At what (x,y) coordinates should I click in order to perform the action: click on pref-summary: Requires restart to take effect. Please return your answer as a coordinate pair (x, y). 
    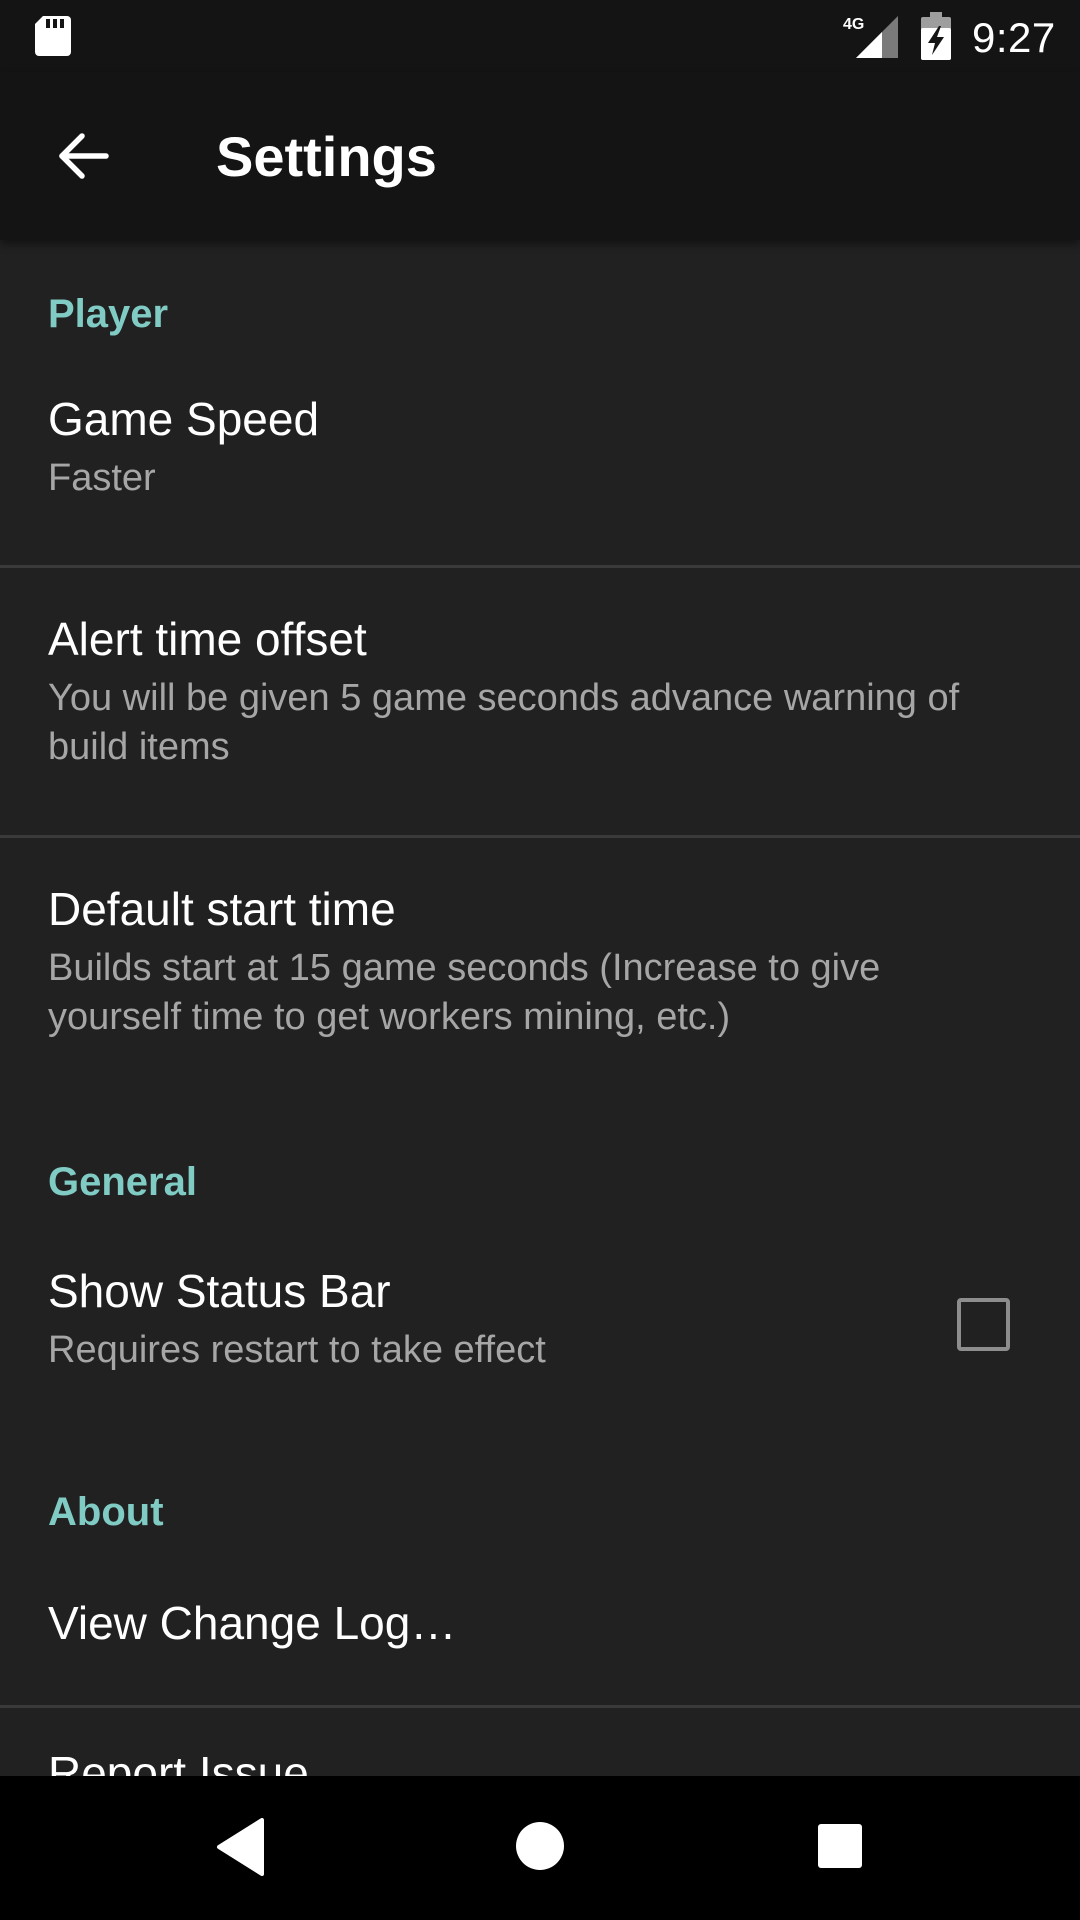
    Looking at the image, I should click on (297, 1350).